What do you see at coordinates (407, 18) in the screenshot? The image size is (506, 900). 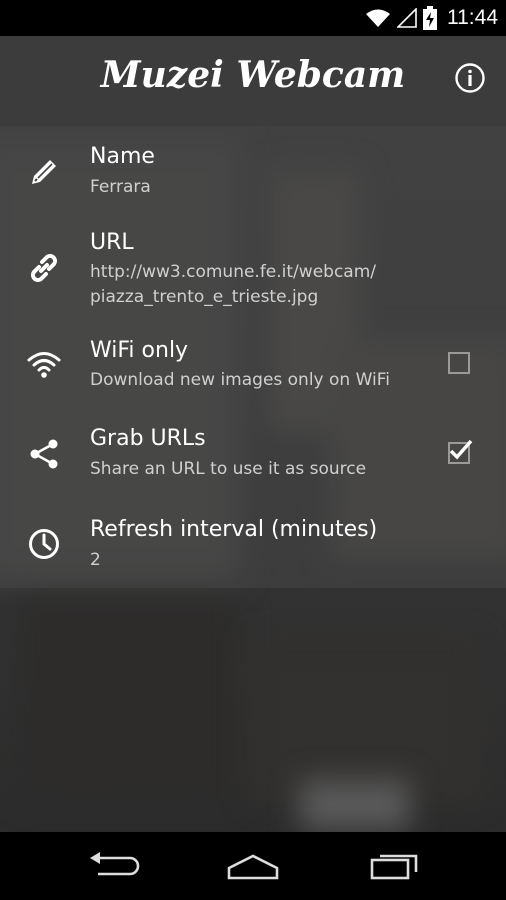 I see `cell-signal-icon` at bounding box center [407, 18].